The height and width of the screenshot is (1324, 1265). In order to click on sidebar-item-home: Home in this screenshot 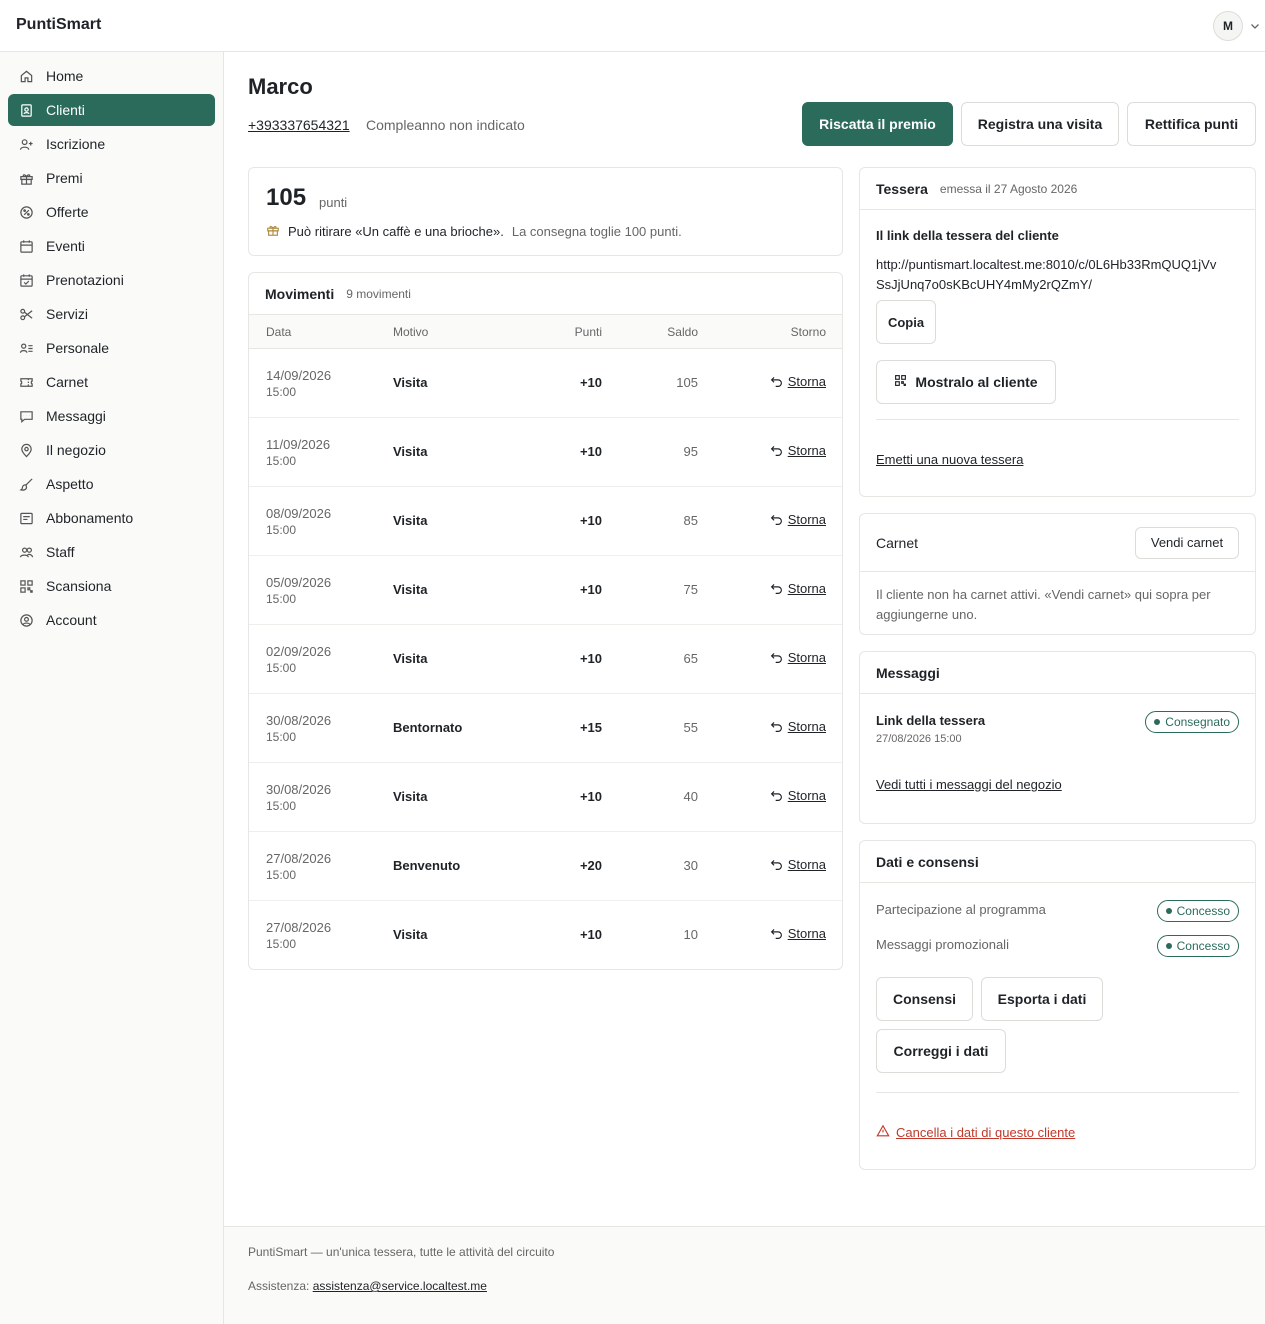, I will do `click(111, 76)`.